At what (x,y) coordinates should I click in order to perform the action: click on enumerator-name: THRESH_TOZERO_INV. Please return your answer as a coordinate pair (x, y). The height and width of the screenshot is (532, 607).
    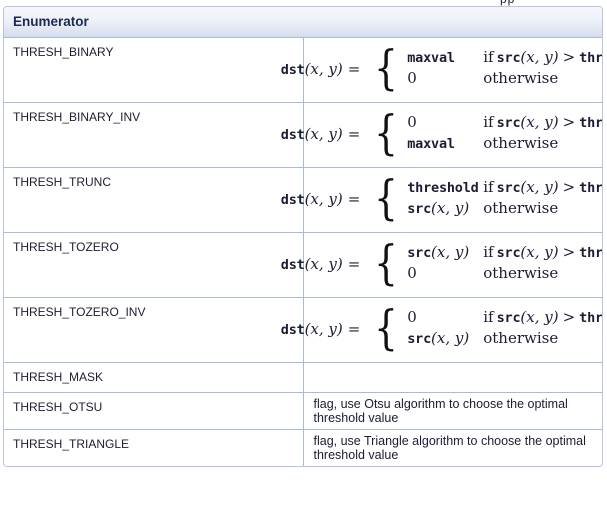
    Looking at the image, I should click on (79, 312).